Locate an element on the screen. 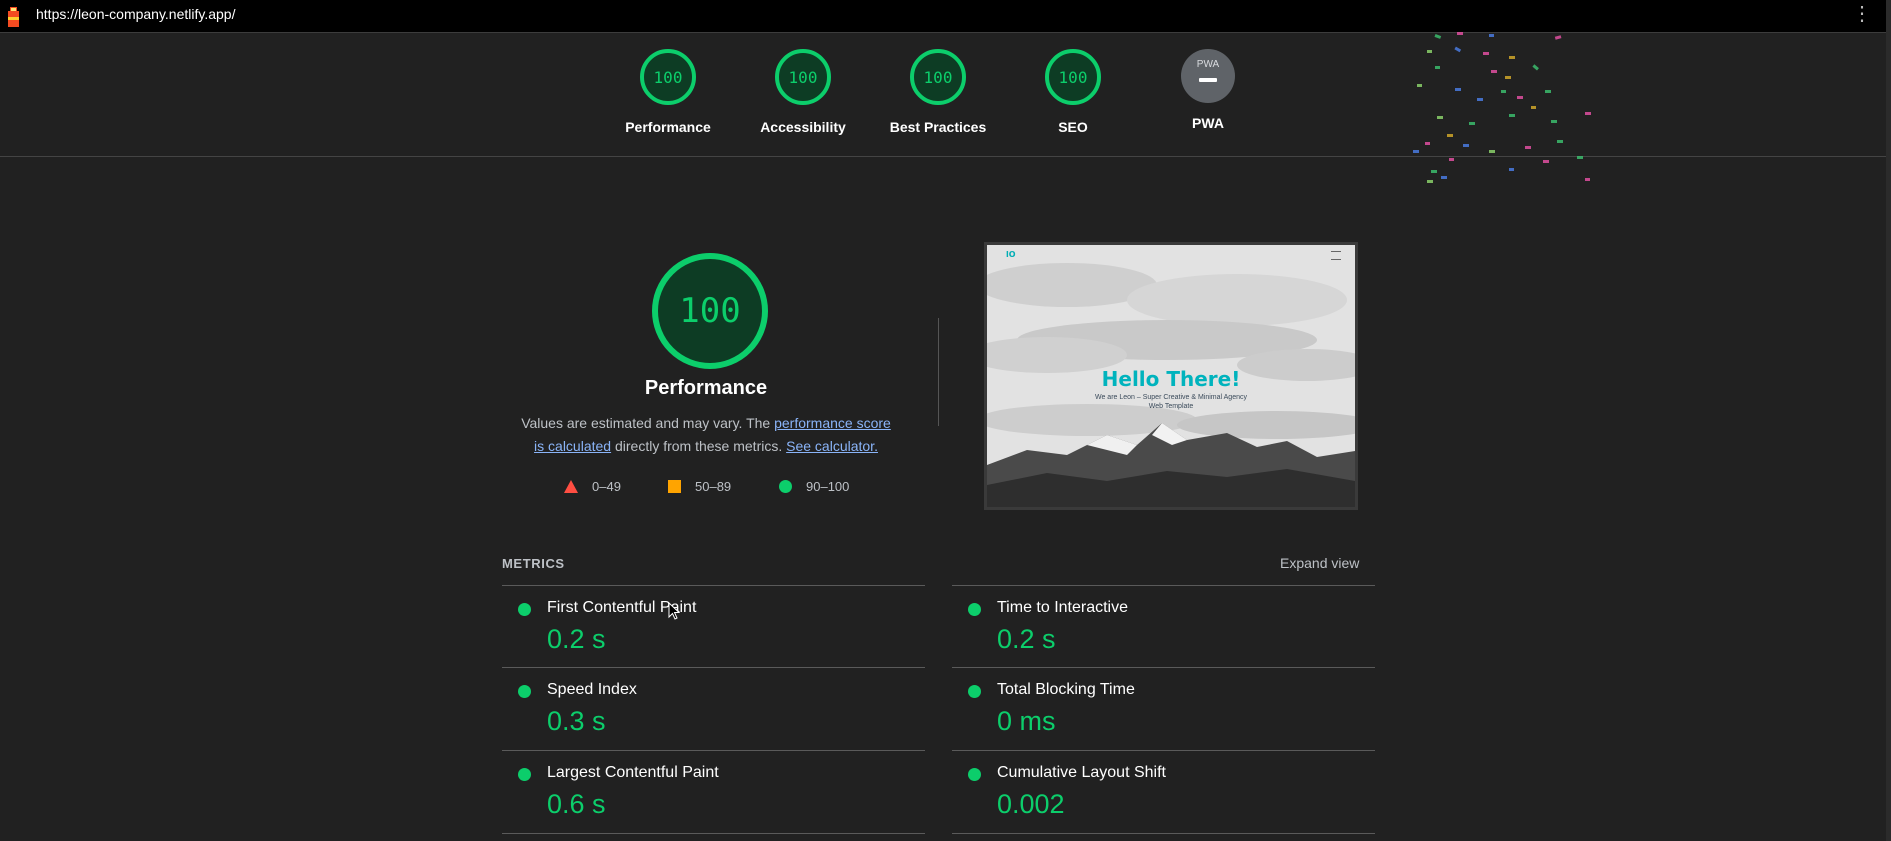 The height and width of the screenshot is (841, 1891). legend-fail: 0–49 is located at coordinates (592, 486).